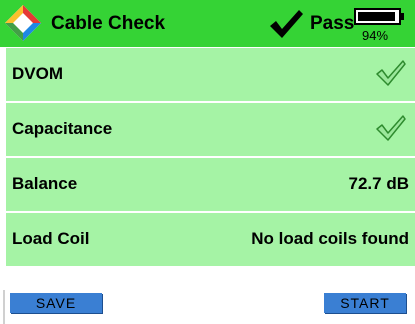 The image size is (415, 324). I want to click on divider, so click(4, 307).